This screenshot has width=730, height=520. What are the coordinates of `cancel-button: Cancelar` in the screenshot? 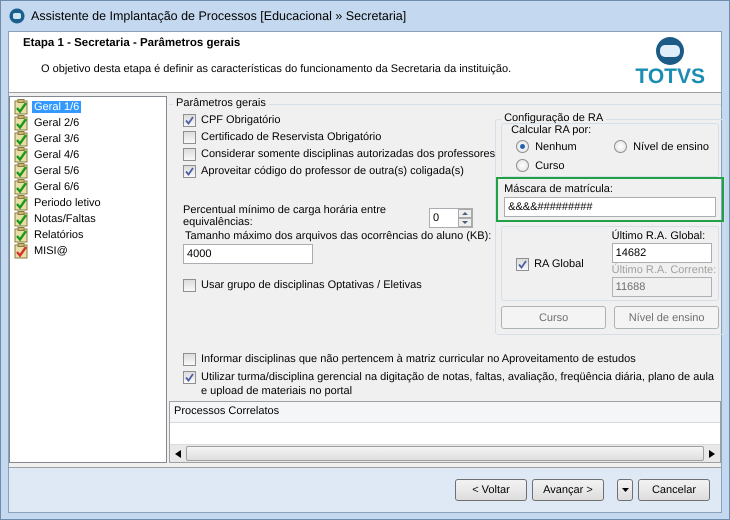 It's located at (674, 490).